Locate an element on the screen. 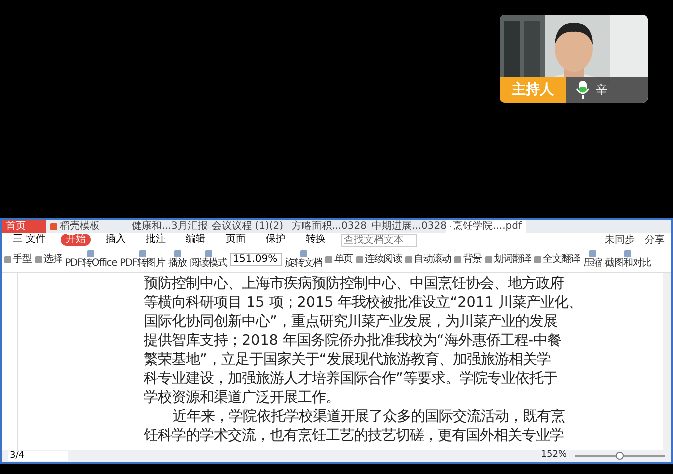 The width and height of the screenshot is (673, 474). text-line: 预防控制中心、上海市疾病预防控制中心、中国烹饪协会、地方政府 is located at coordinates (354, 284).